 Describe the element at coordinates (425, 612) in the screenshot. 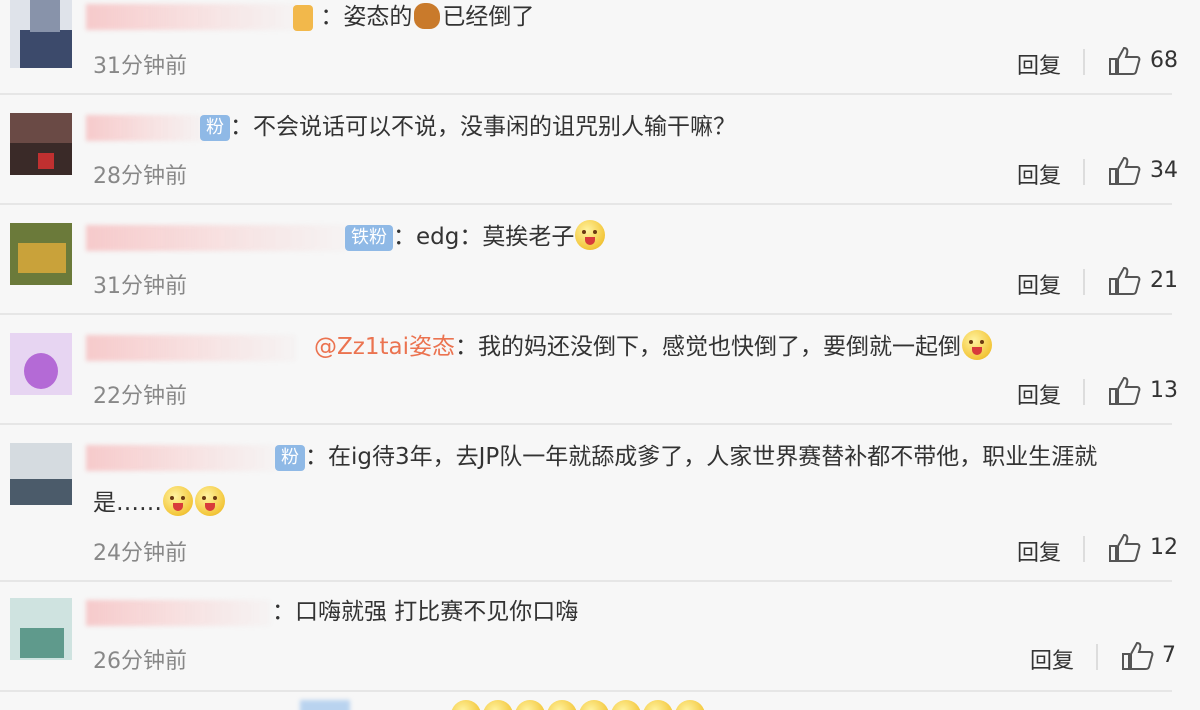

I see `comment-text: ：口嗨就强 打比赛不见你口嗨` at that location.